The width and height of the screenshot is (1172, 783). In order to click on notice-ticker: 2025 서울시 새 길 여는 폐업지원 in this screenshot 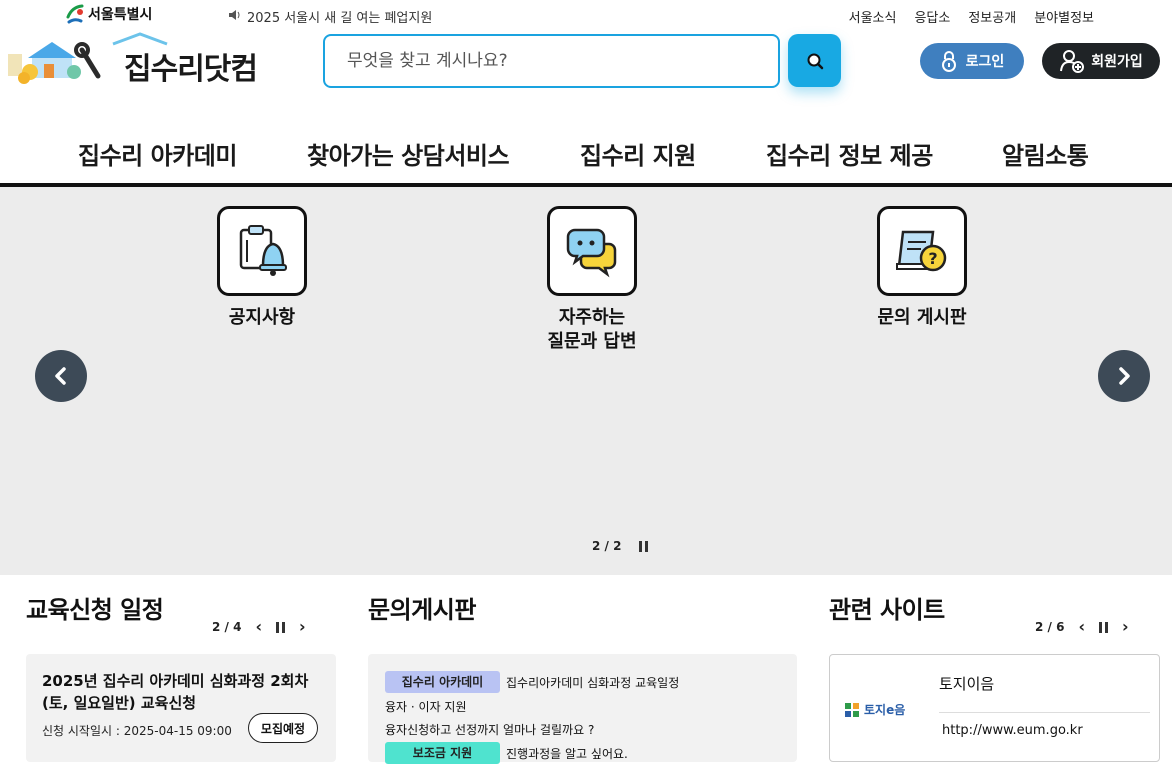, I will do `click(330, 16)`.